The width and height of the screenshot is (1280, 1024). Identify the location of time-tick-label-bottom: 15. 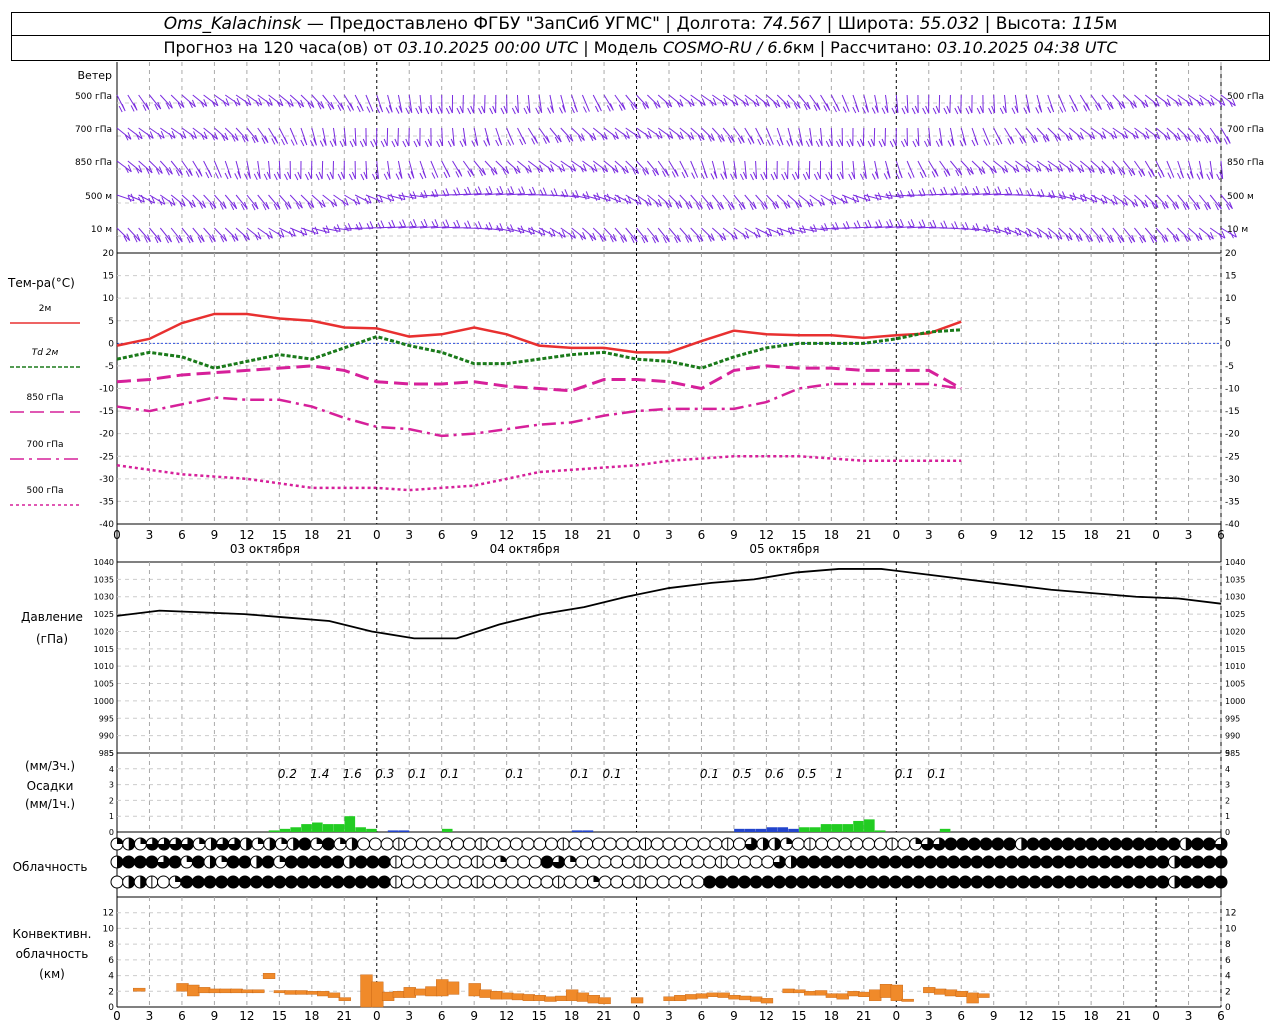
(798, 1016).